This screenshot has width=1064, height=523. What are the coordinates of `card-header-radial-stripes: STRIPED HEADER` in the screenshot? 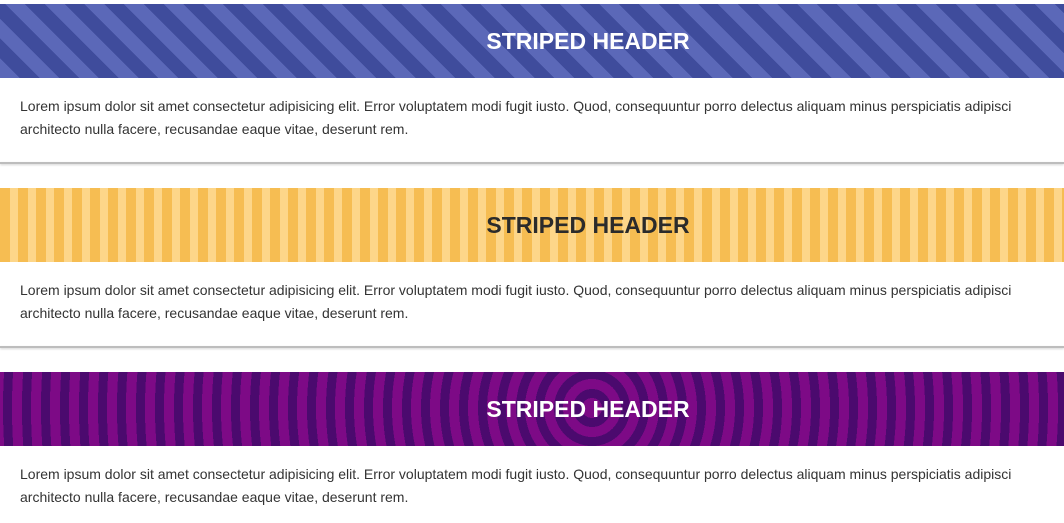 It's located at (532, 409).